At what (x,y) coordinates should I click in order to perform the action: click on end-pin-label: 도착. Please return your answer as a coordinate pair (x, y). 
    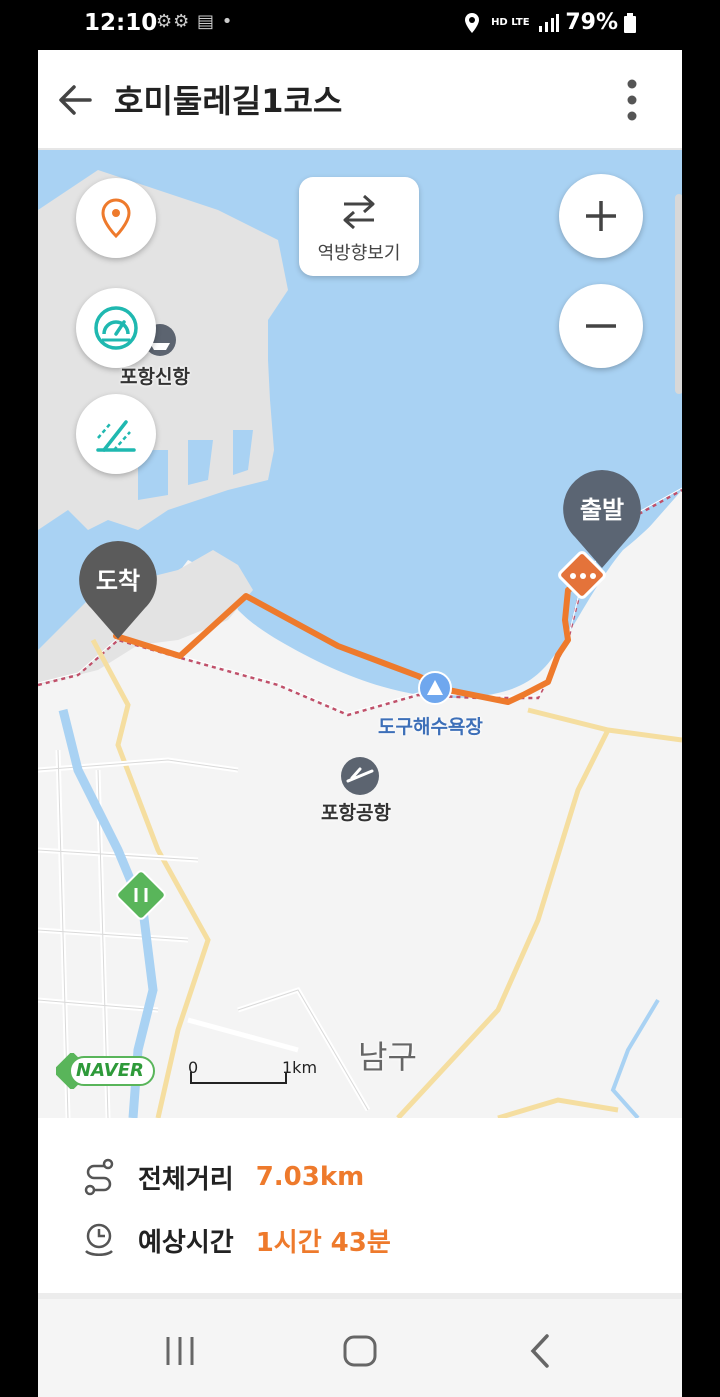
    Looking at the image, I should click on (118, 581).